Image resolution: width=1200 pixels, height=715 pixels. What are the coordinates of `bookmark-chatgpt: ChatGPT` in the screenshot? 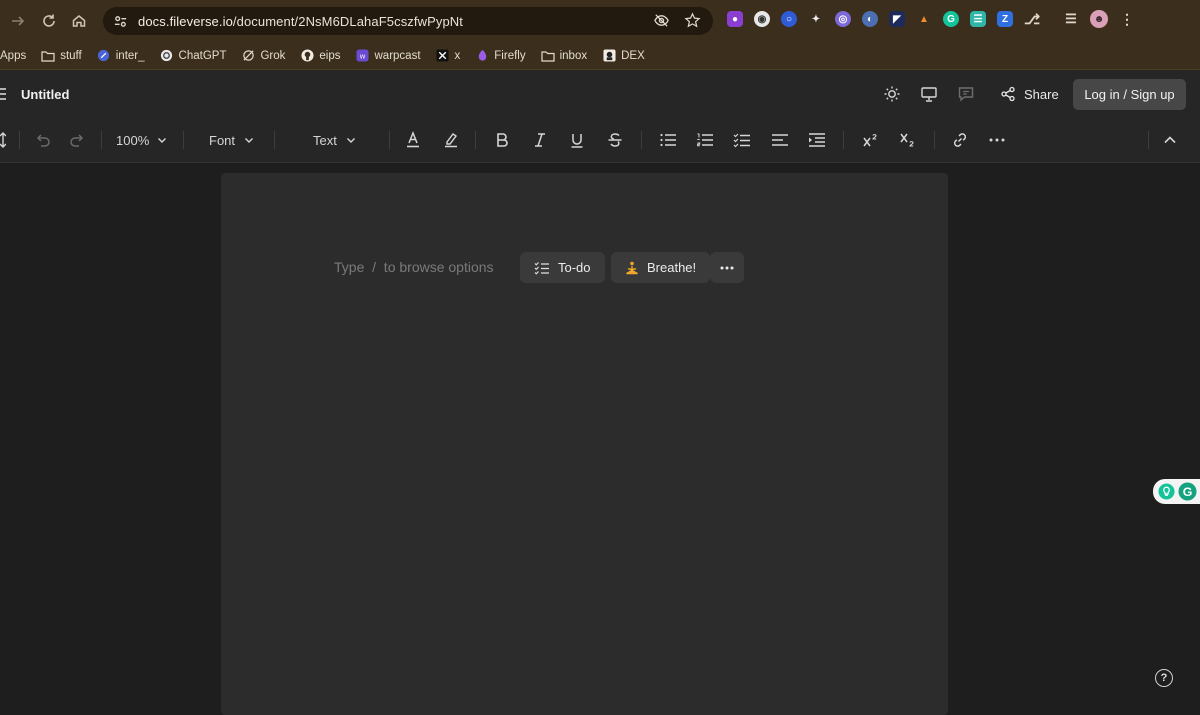 It's located at (193, 56).